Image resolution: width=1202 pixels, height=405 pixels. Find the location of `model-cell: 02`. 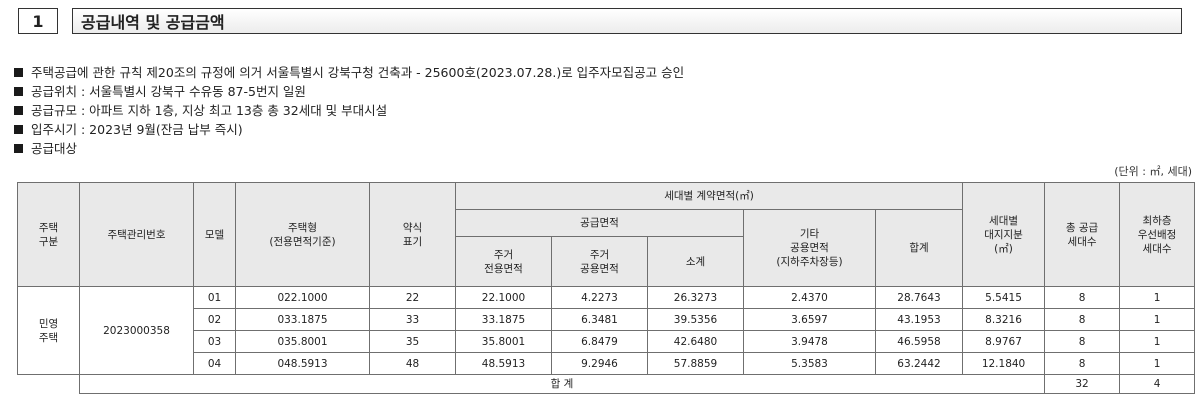

model-cell: 02 is located at coordinates (214, 319).